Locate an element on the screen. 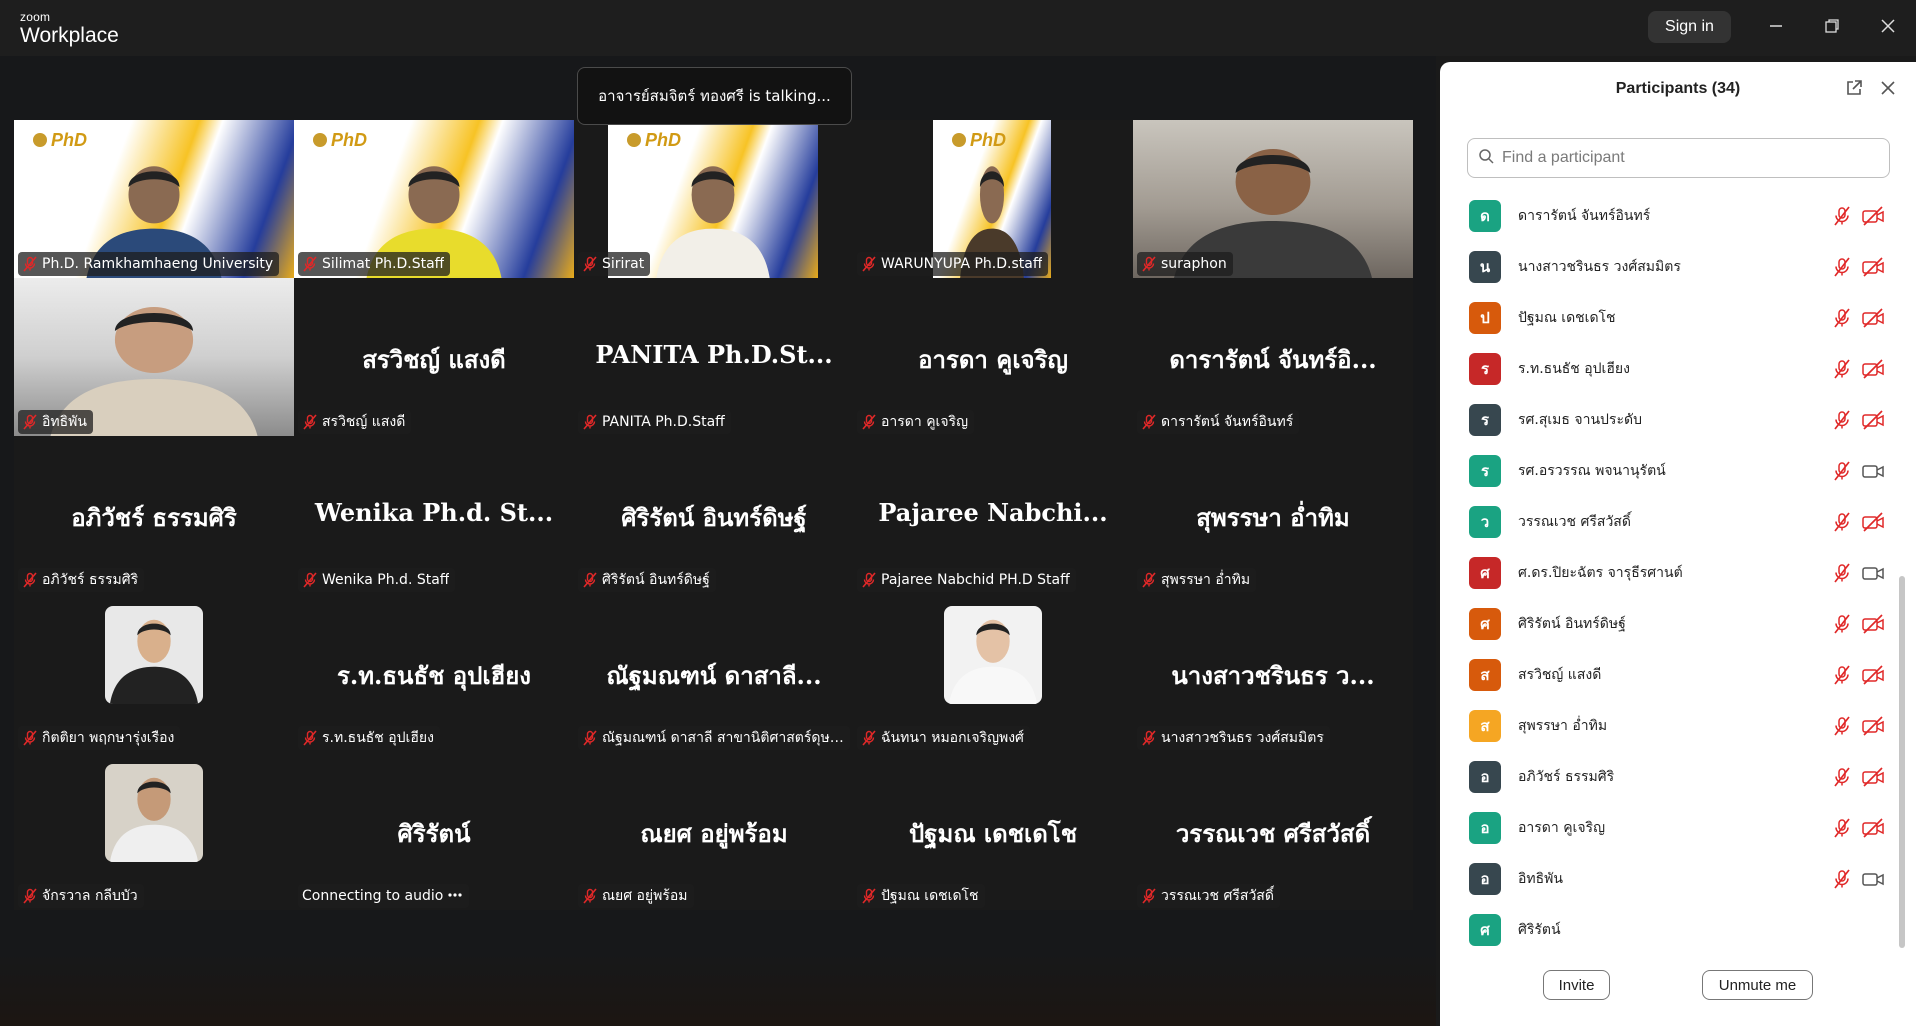  name-label: ปัฐมณ เดชเดโช is located at coordinates (921, 896).